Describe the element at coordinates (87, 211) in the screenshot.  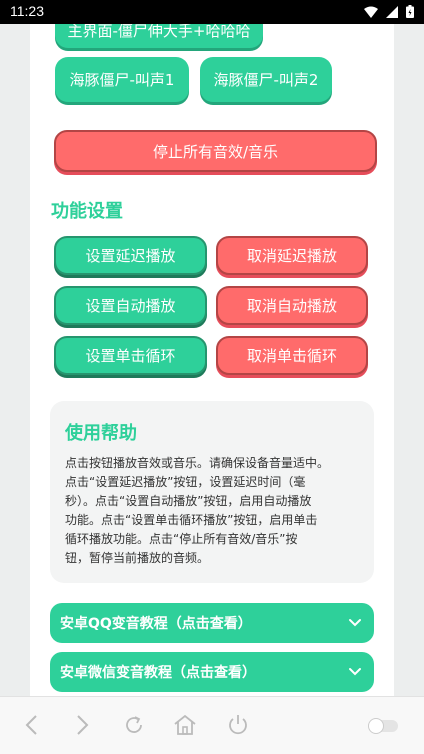
I see `section-title-features: 功能设置` at that location.